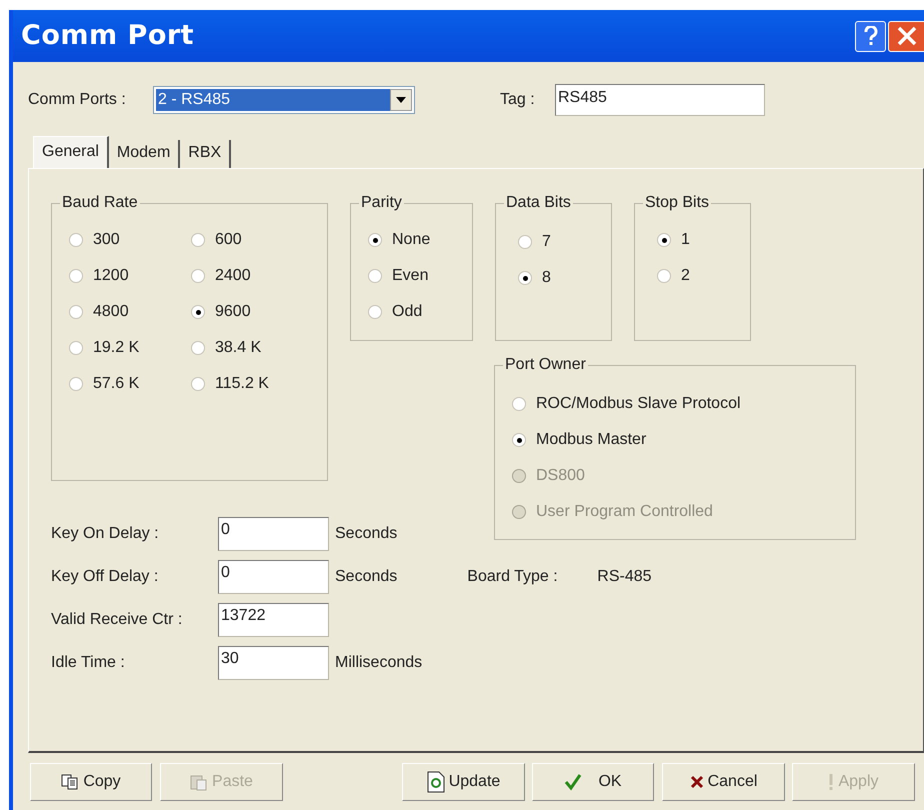  Describe the element at coordinates (685, 276) in the screenshot. I see `option-label: 2` at that location.